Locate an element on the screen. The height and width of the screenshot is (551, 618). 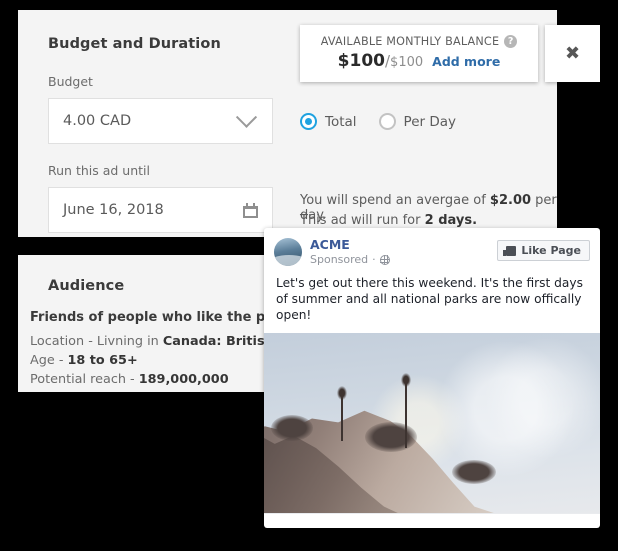
run-until-field-label: Run this ad until is located at coordinates (99, 170).